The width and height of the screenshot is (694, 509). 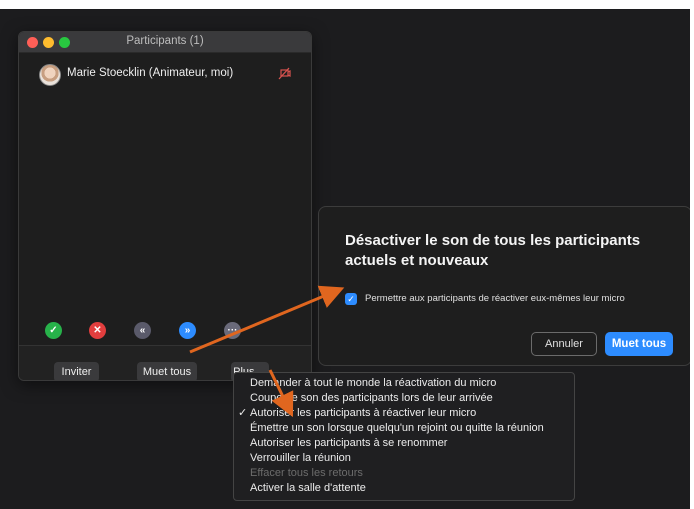 What do you see at coordinates (564, 344) in the screenshot?
I see `cancel-button: Annuler` at bounding box center [564, 344].